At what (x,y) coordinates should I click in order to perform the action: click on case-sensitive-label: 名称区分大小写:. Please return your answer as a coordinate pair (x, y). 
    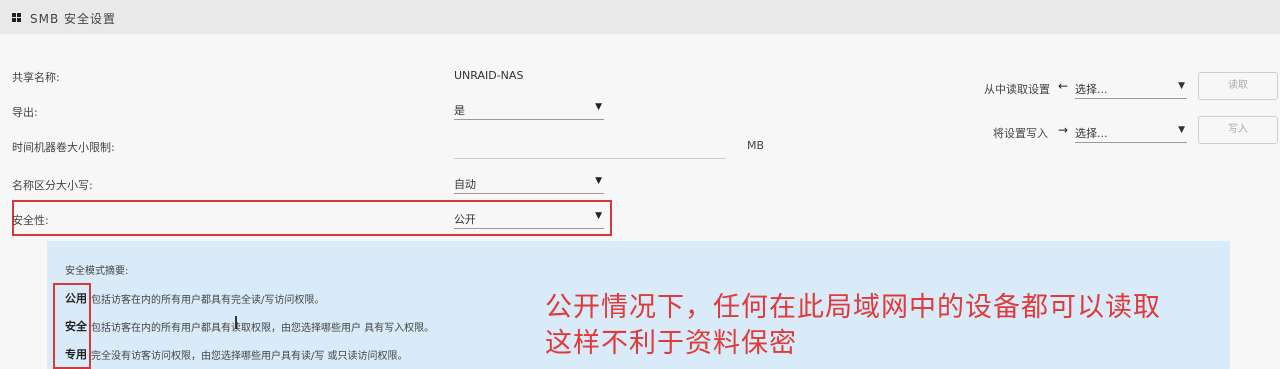
    Looking at the image, I should click on (52, 185).